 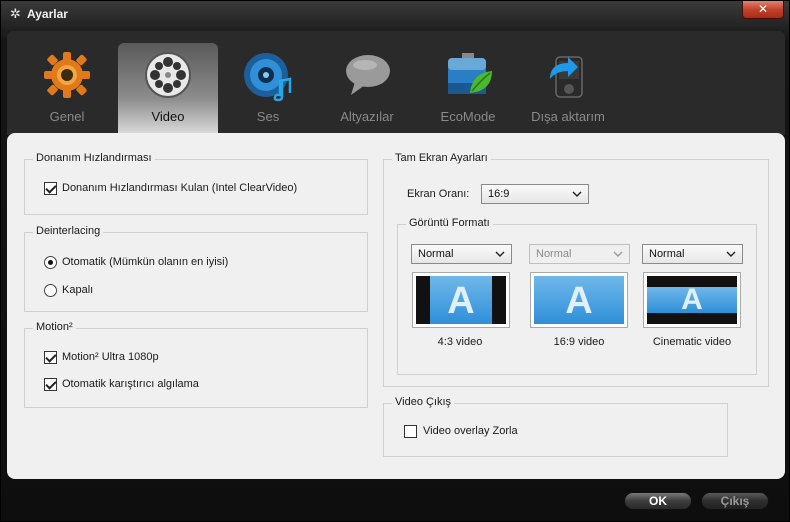 I want to click on format-cinematic-select: Normal, so click(x=692, y=254).